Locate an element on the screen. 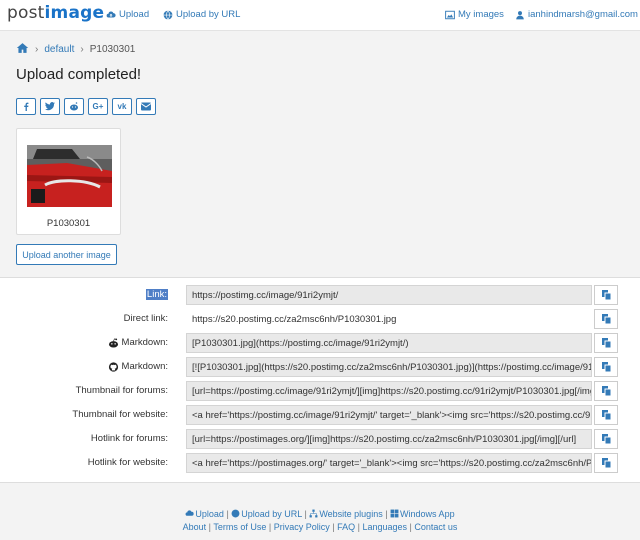  home-icon is located at coordinates (22, 49).